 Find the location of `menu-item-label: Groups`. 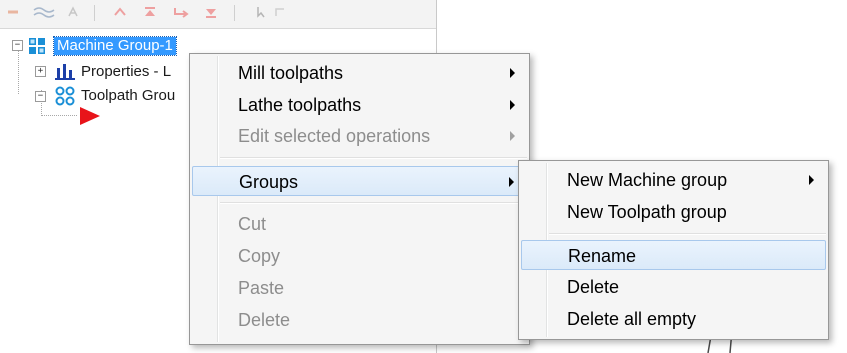

menu-item-label: Groups is located at coordinates (269, 182).